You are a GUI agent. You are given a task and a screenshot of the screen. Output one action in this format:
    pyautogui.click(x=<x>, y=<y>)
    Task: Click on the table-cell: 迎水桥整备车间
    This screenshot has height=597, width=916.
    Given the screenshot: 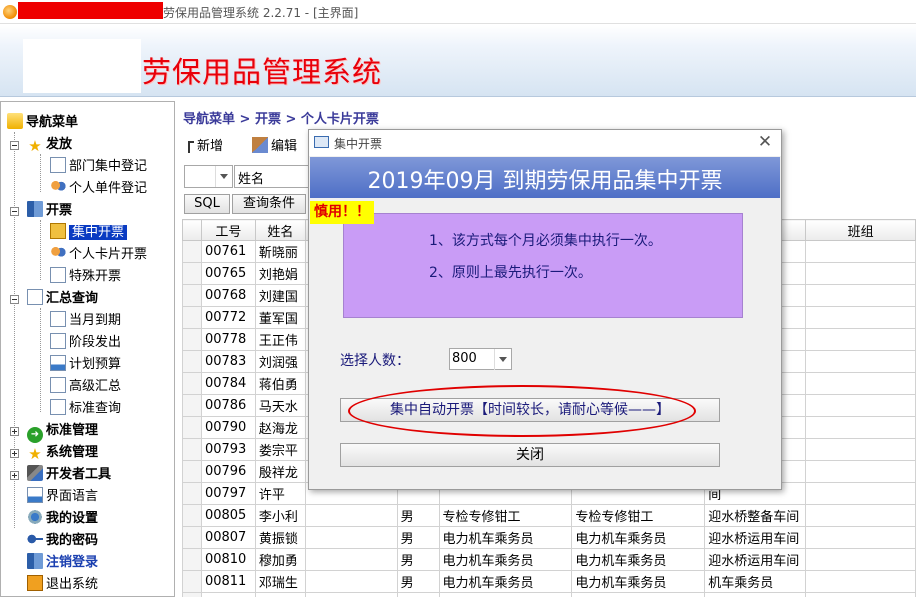 What is the action you would take?
    pyautogui.click(x=755, y=515)
    